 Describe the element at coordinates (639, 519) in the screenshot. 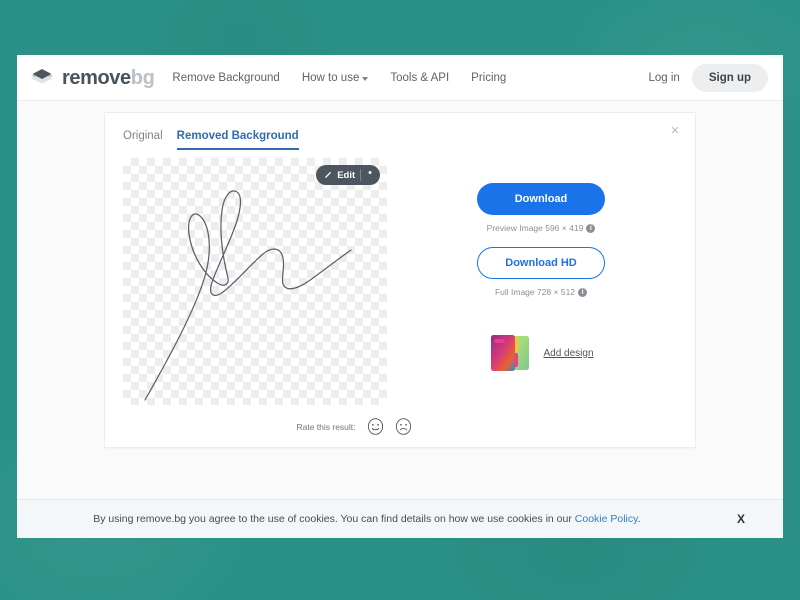

I see `cookie-text-after: .` at that location.